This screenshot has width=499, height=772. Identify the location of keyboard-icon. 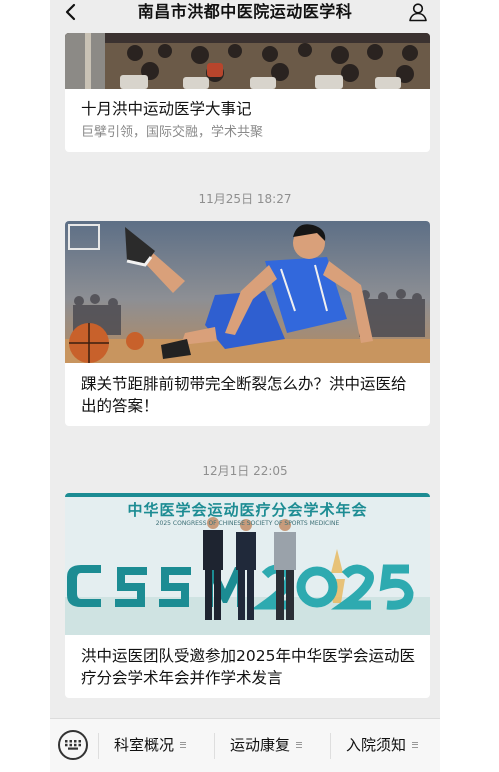
(73, 745).